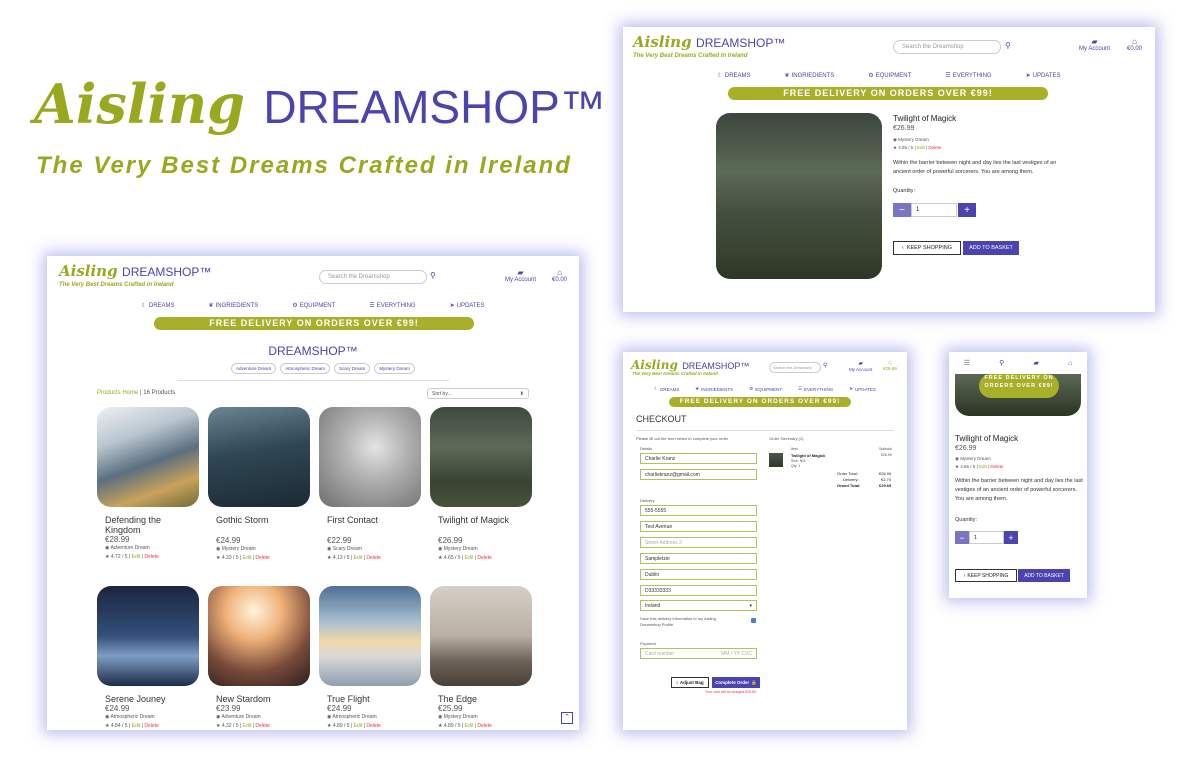  I want to click on category-tag: Mystery Dream, so click(394, 368).